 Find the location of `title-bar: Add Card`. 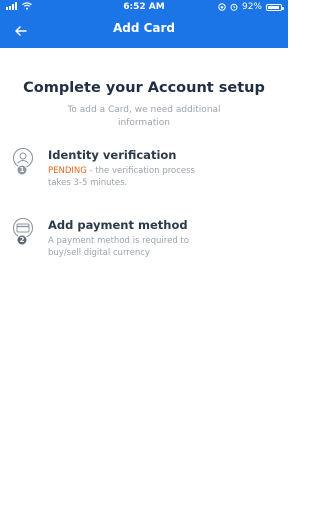

title-bar: Add Card is located at coordinates (144, 31).